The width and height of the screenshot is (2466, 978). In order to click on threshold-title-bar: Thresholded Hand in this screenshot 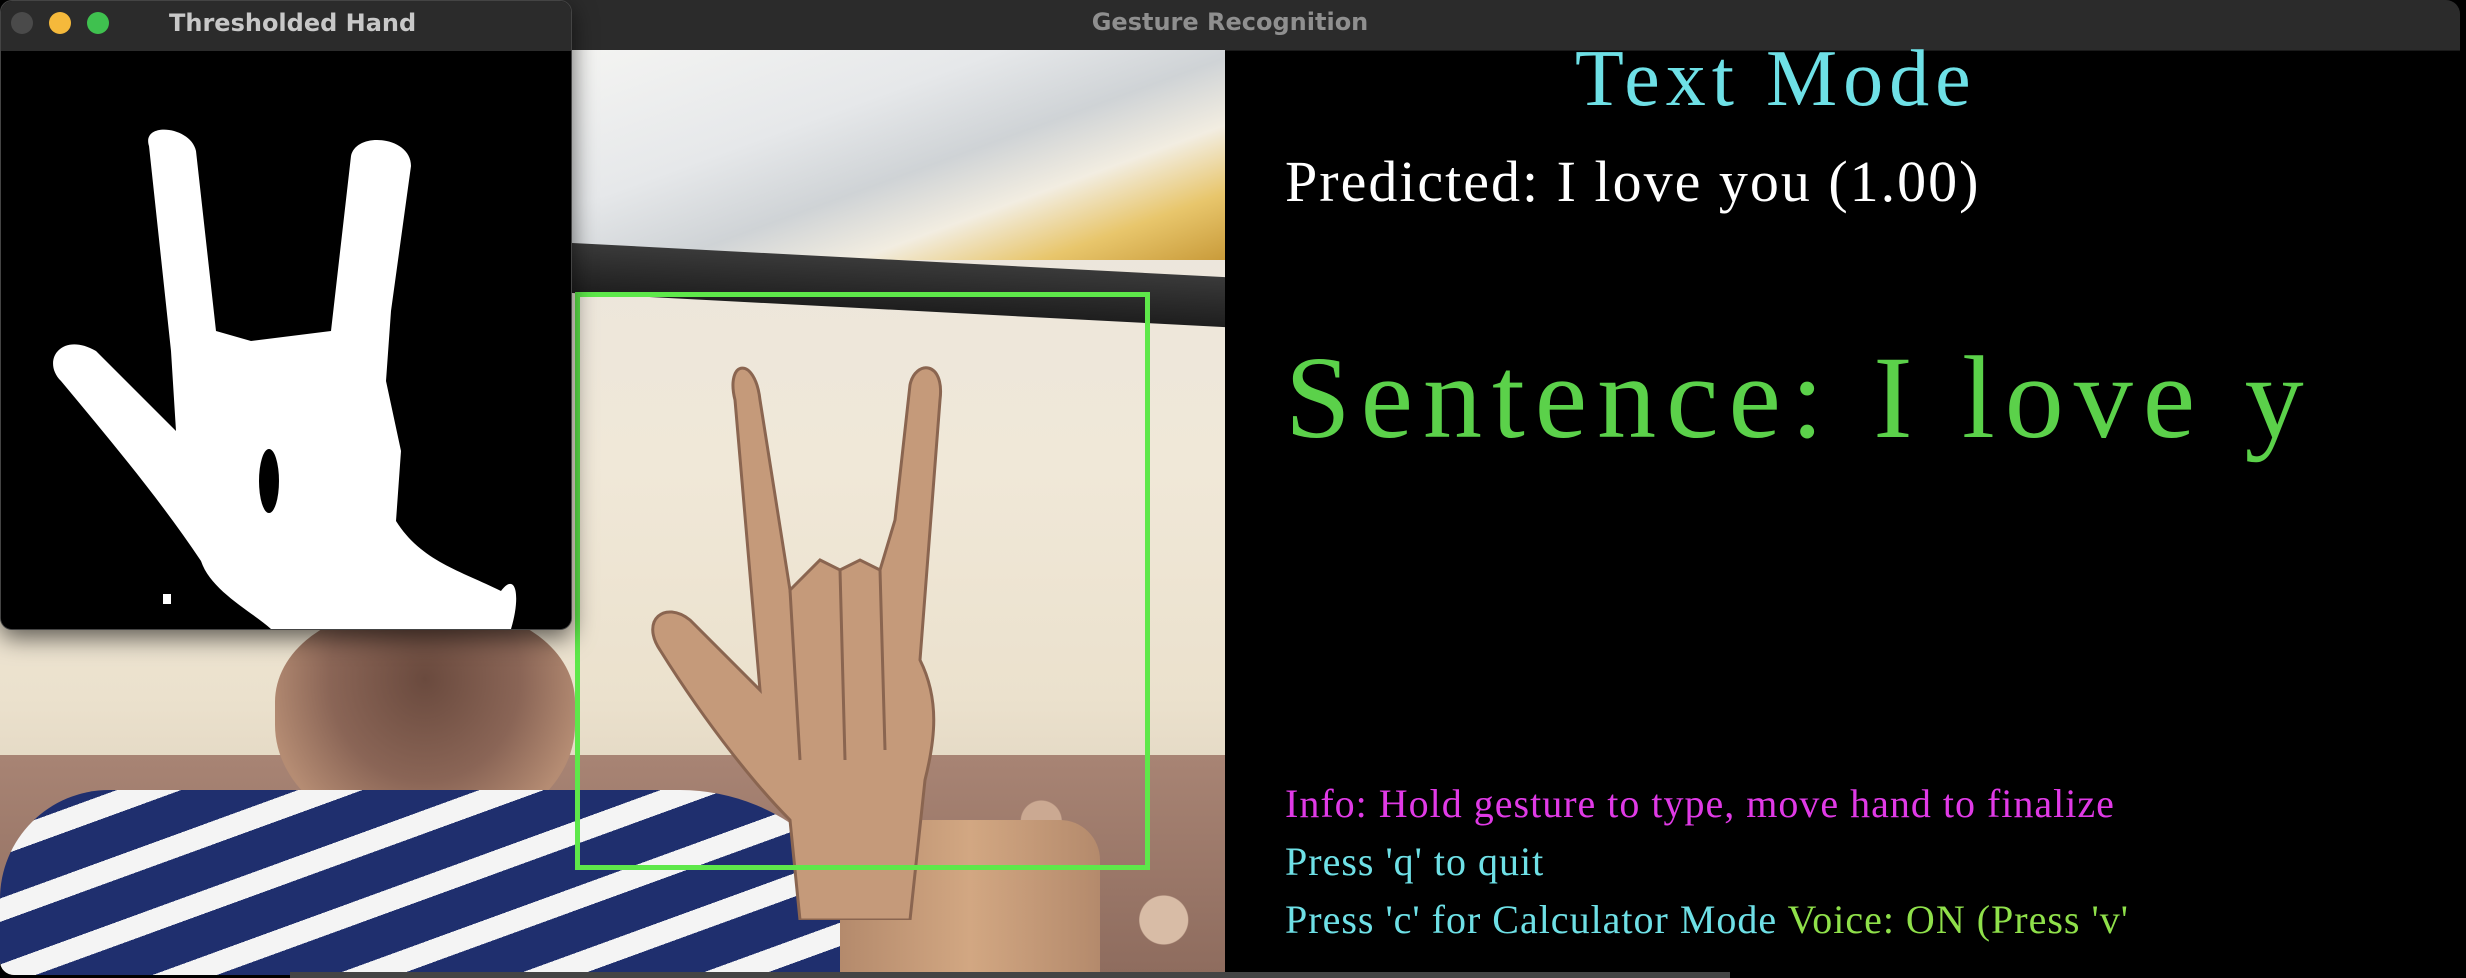, I will do `click(286, 26)`.